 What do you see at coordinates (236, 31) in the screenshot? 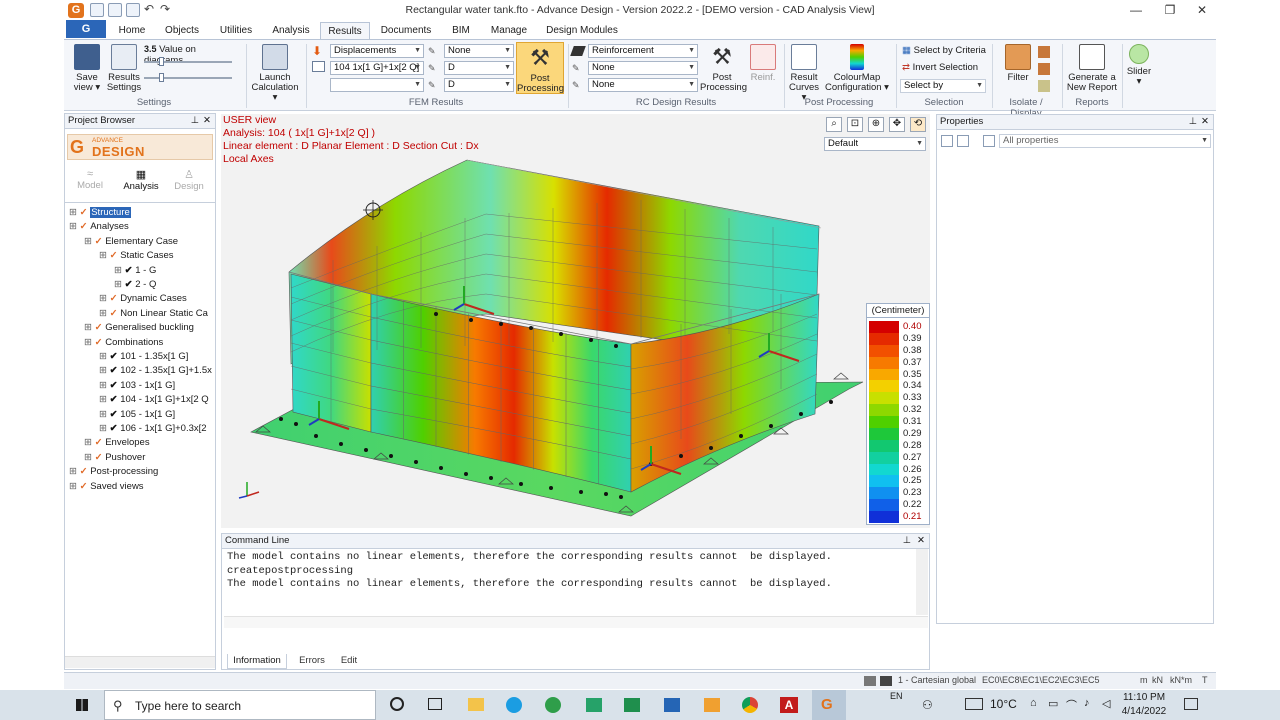
I see `tab-utilities: Utilities` at bounding box center [236, 31].